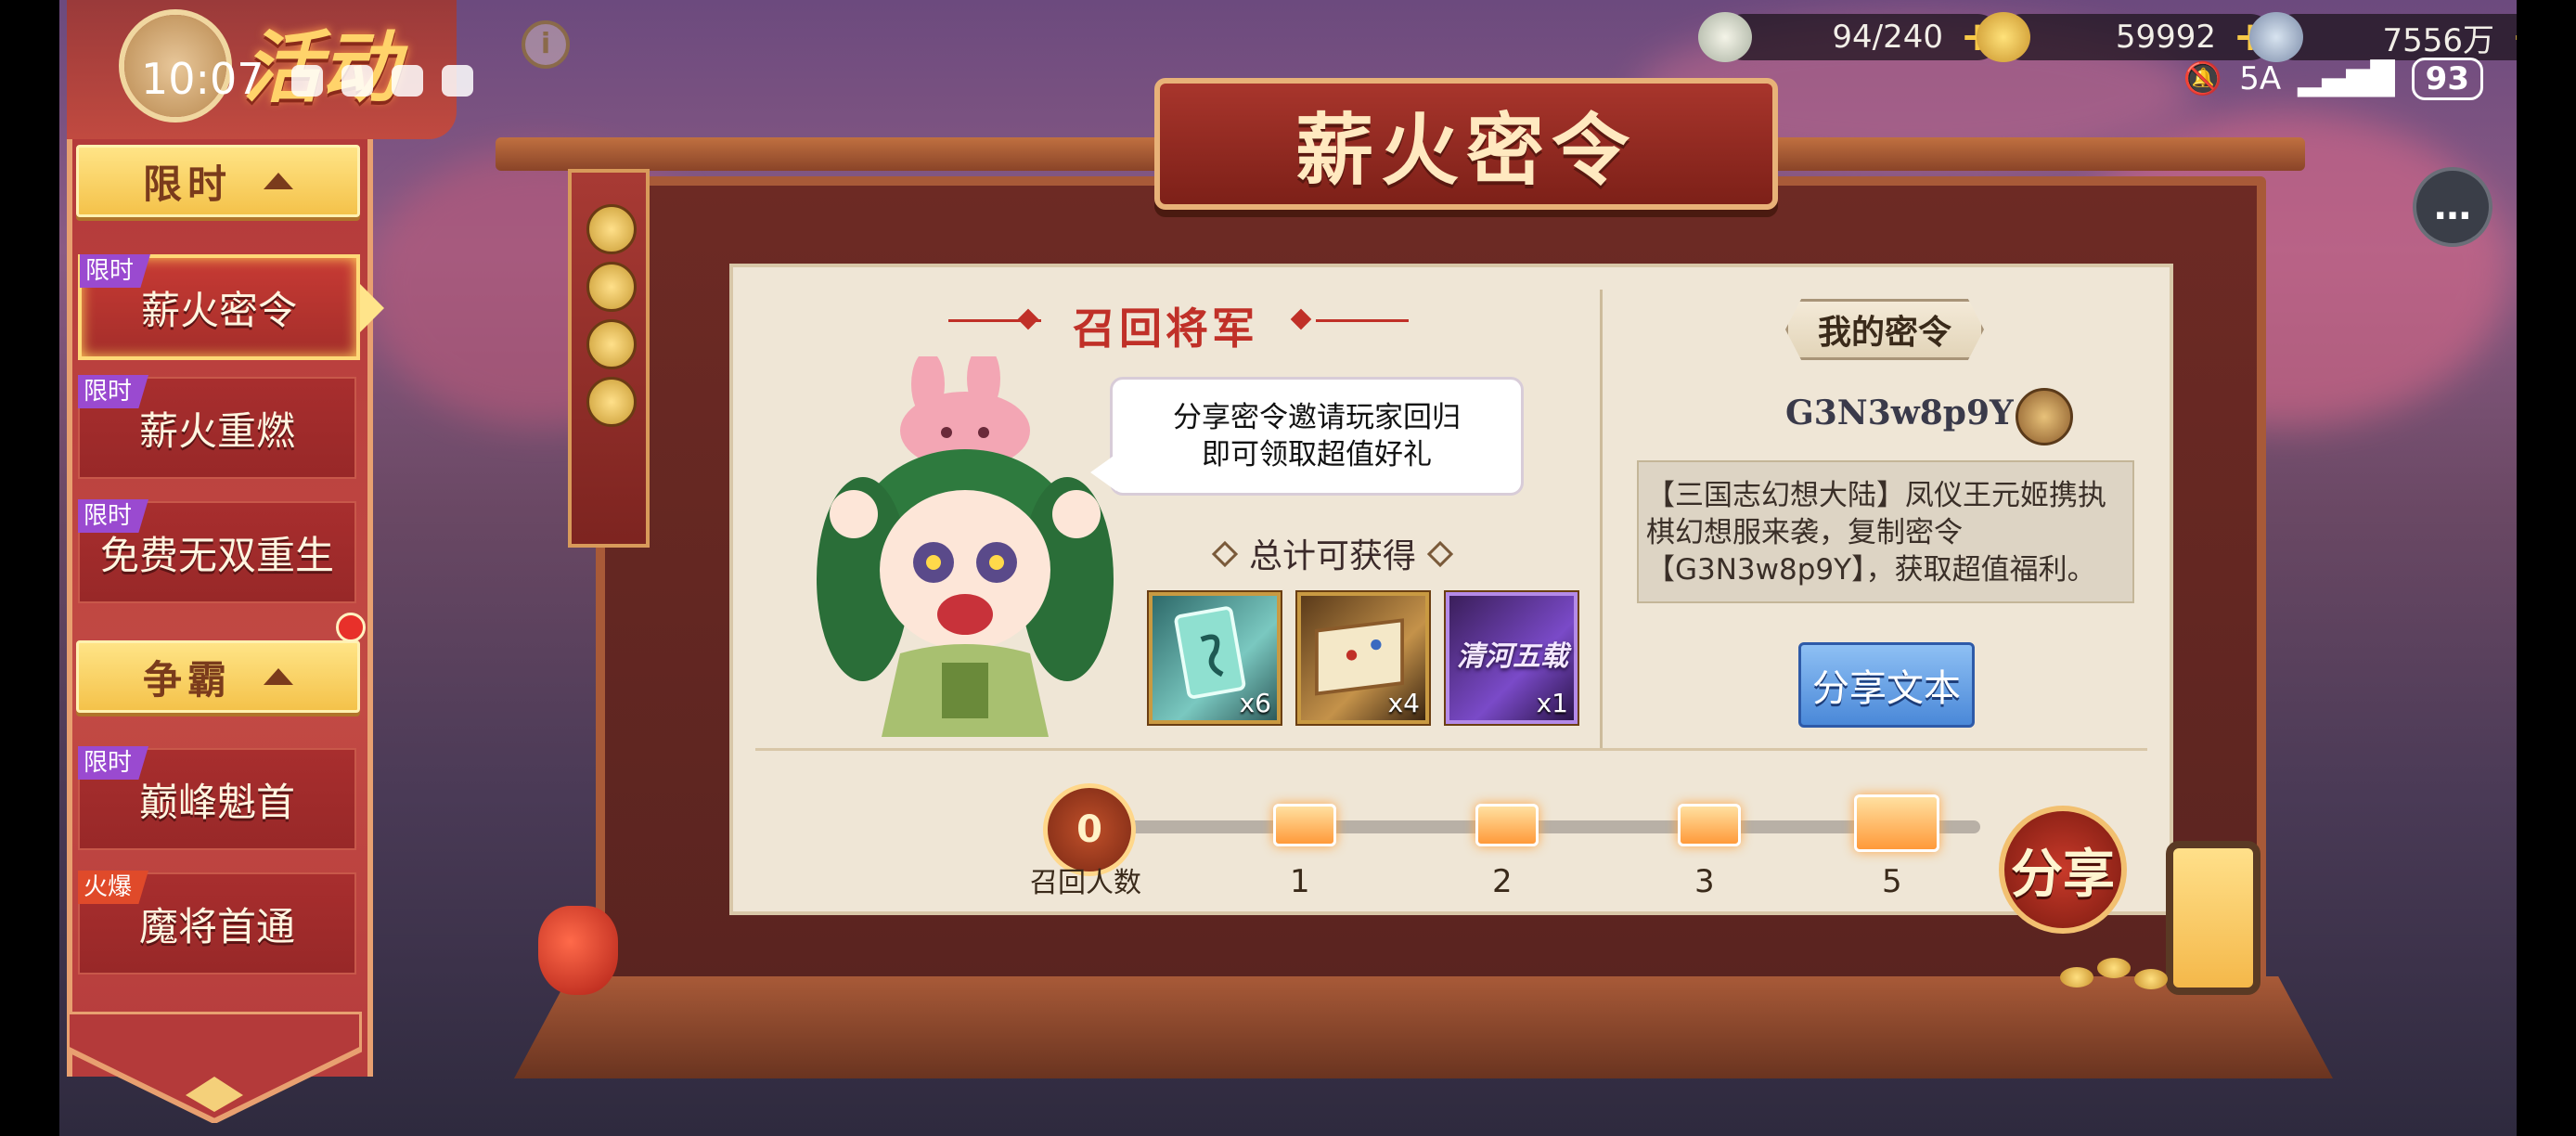 Image resolution: width=2576 pixels, height=1136 pixels. What do you see at coordinates (114, 887) in the screenshot?
I see `hot-tag: 火爆` at bounding box center [114, 887].